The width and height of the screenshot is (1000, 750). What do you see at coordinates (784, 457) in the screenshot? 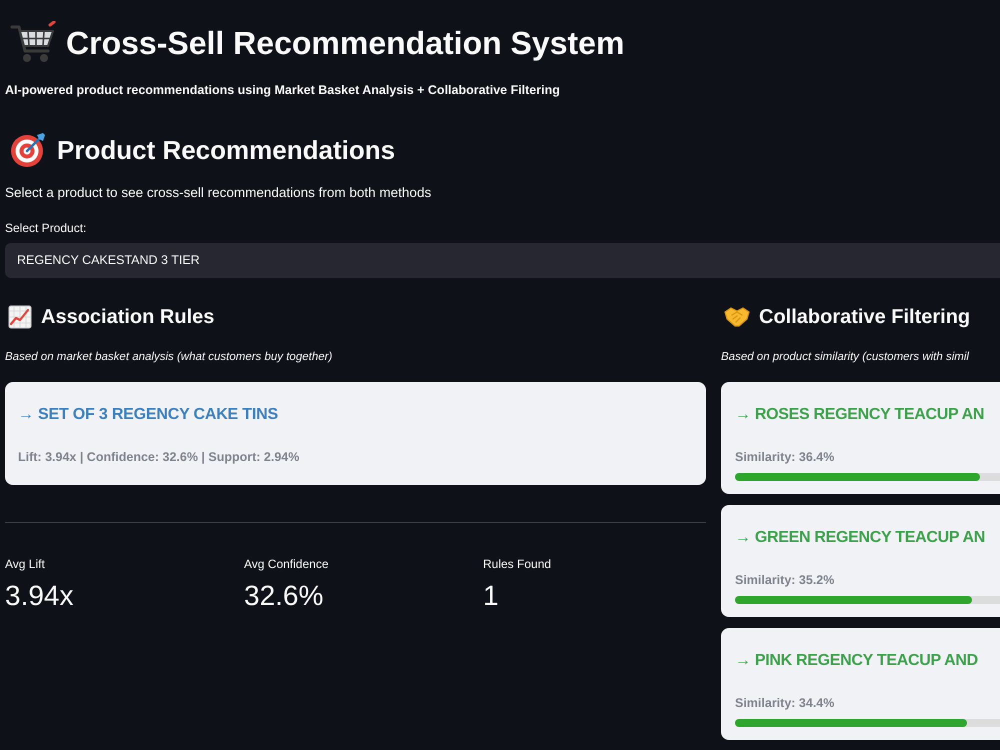
I see `similarity-label: Similarity: 36.4%` at bounding box center [784, 457].